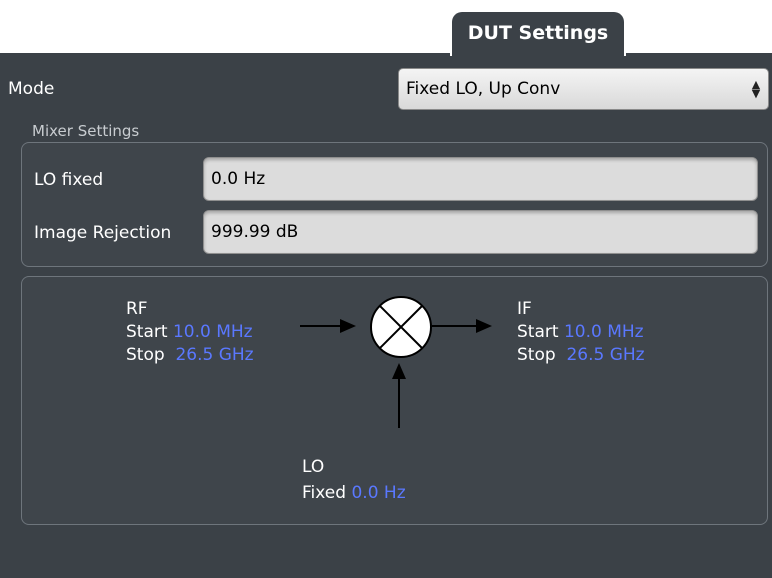  What do you see at coordinates (399, 395) in the screenshot?
I see `lo-arrow` at bounding box center [399, 395].